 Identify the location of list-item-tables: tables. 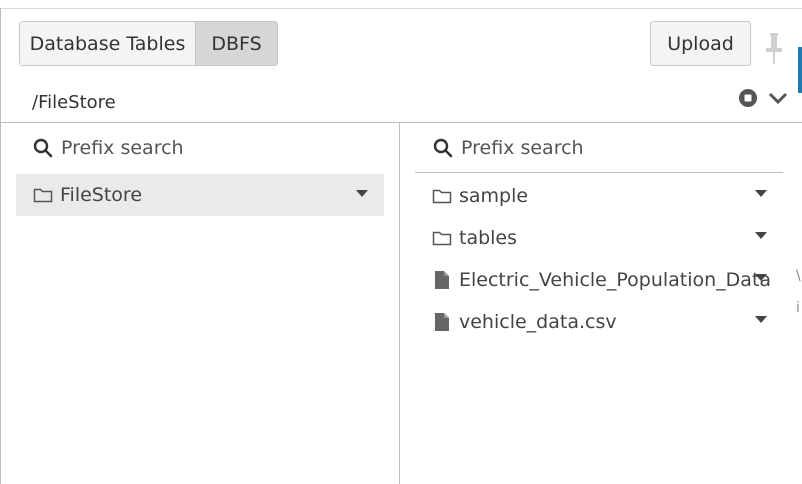
(474, 238).